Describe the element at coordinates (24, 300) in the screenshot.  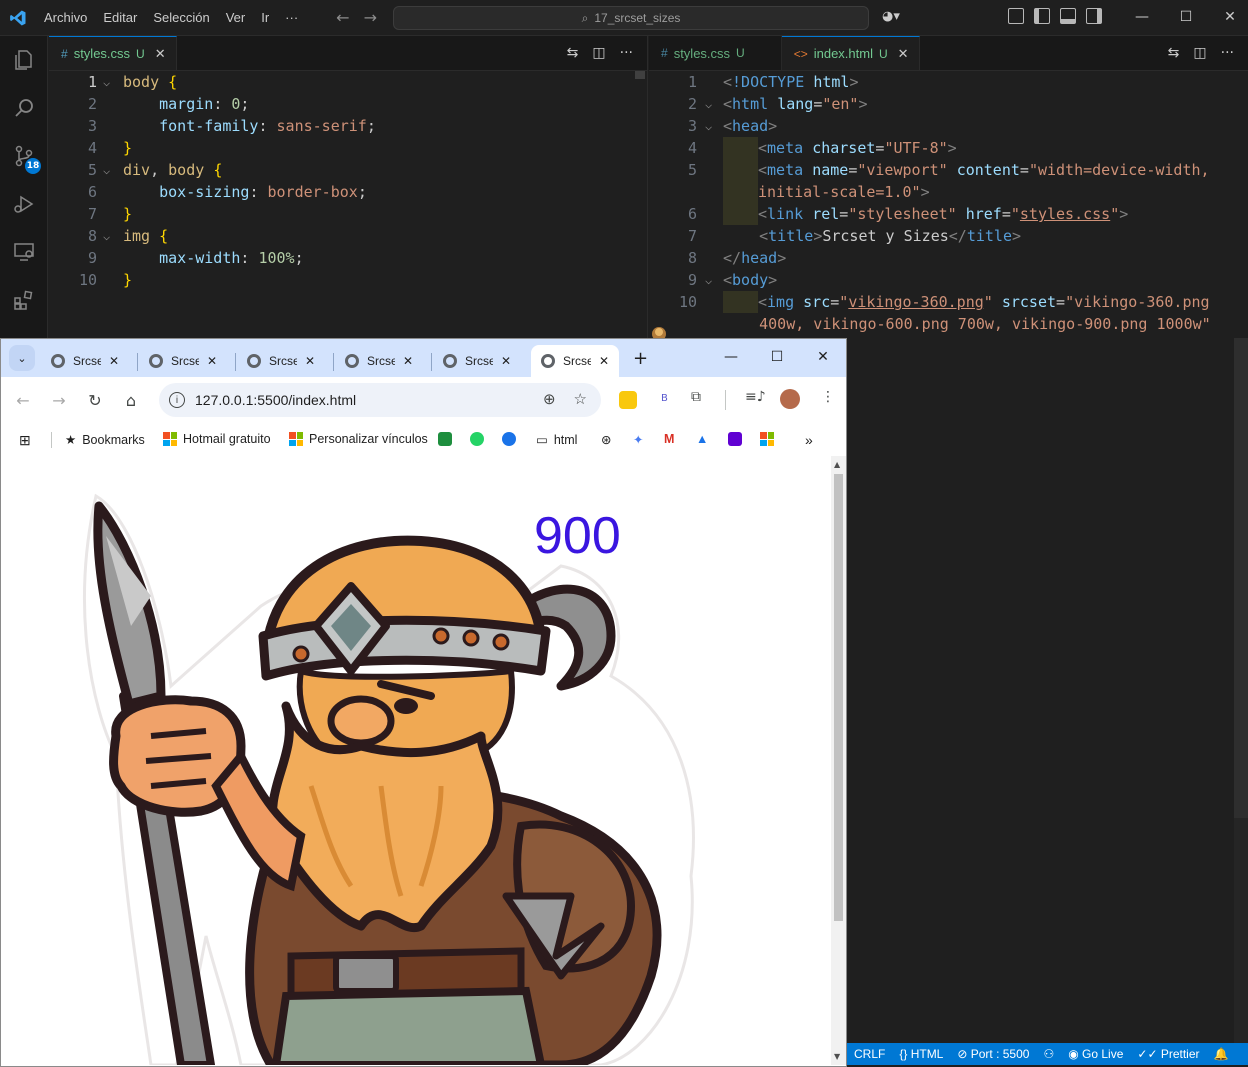
I see `extensions-icon` at that location.